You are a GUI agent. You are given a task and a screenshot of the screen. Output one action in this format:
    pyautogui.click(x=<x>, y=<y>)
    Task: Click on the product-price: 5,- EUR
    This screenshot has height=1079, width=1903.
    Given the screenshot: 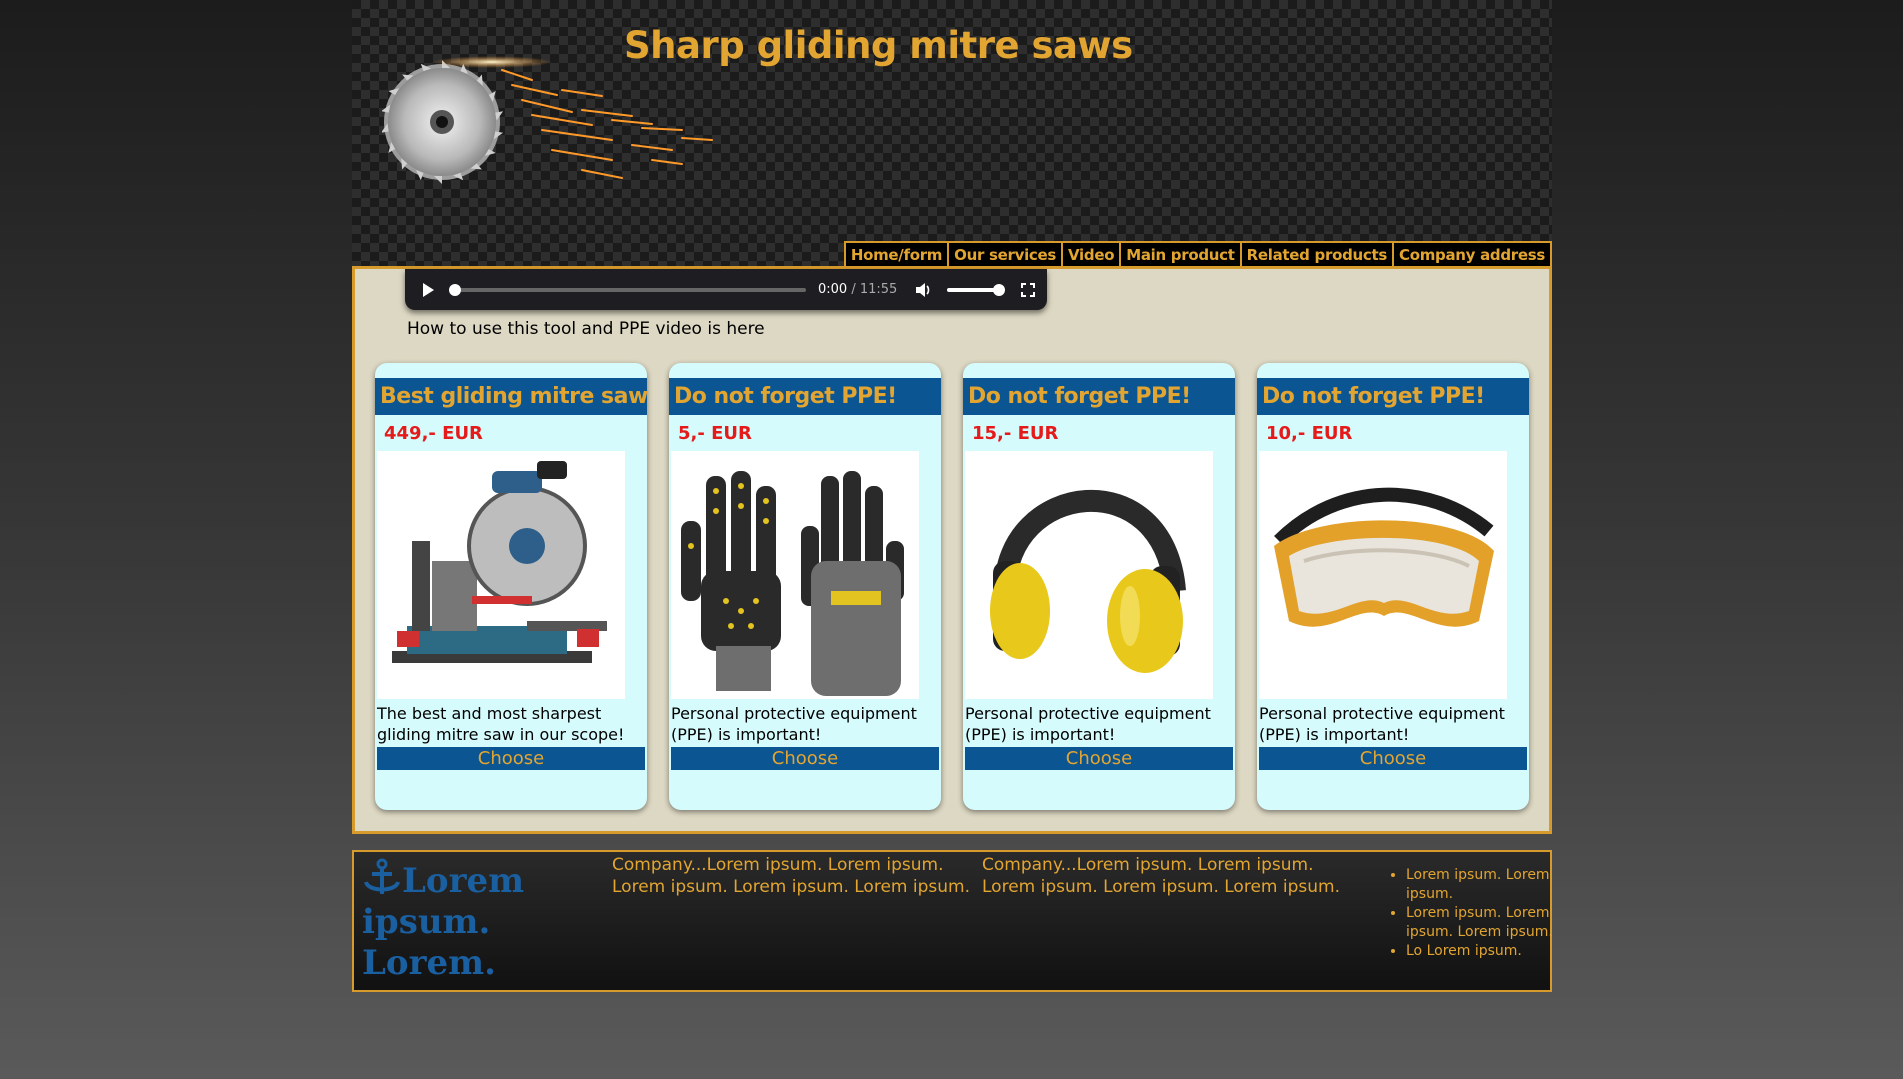 What is the action you would take?
    pyautogui.click(x=715, y=433)
    